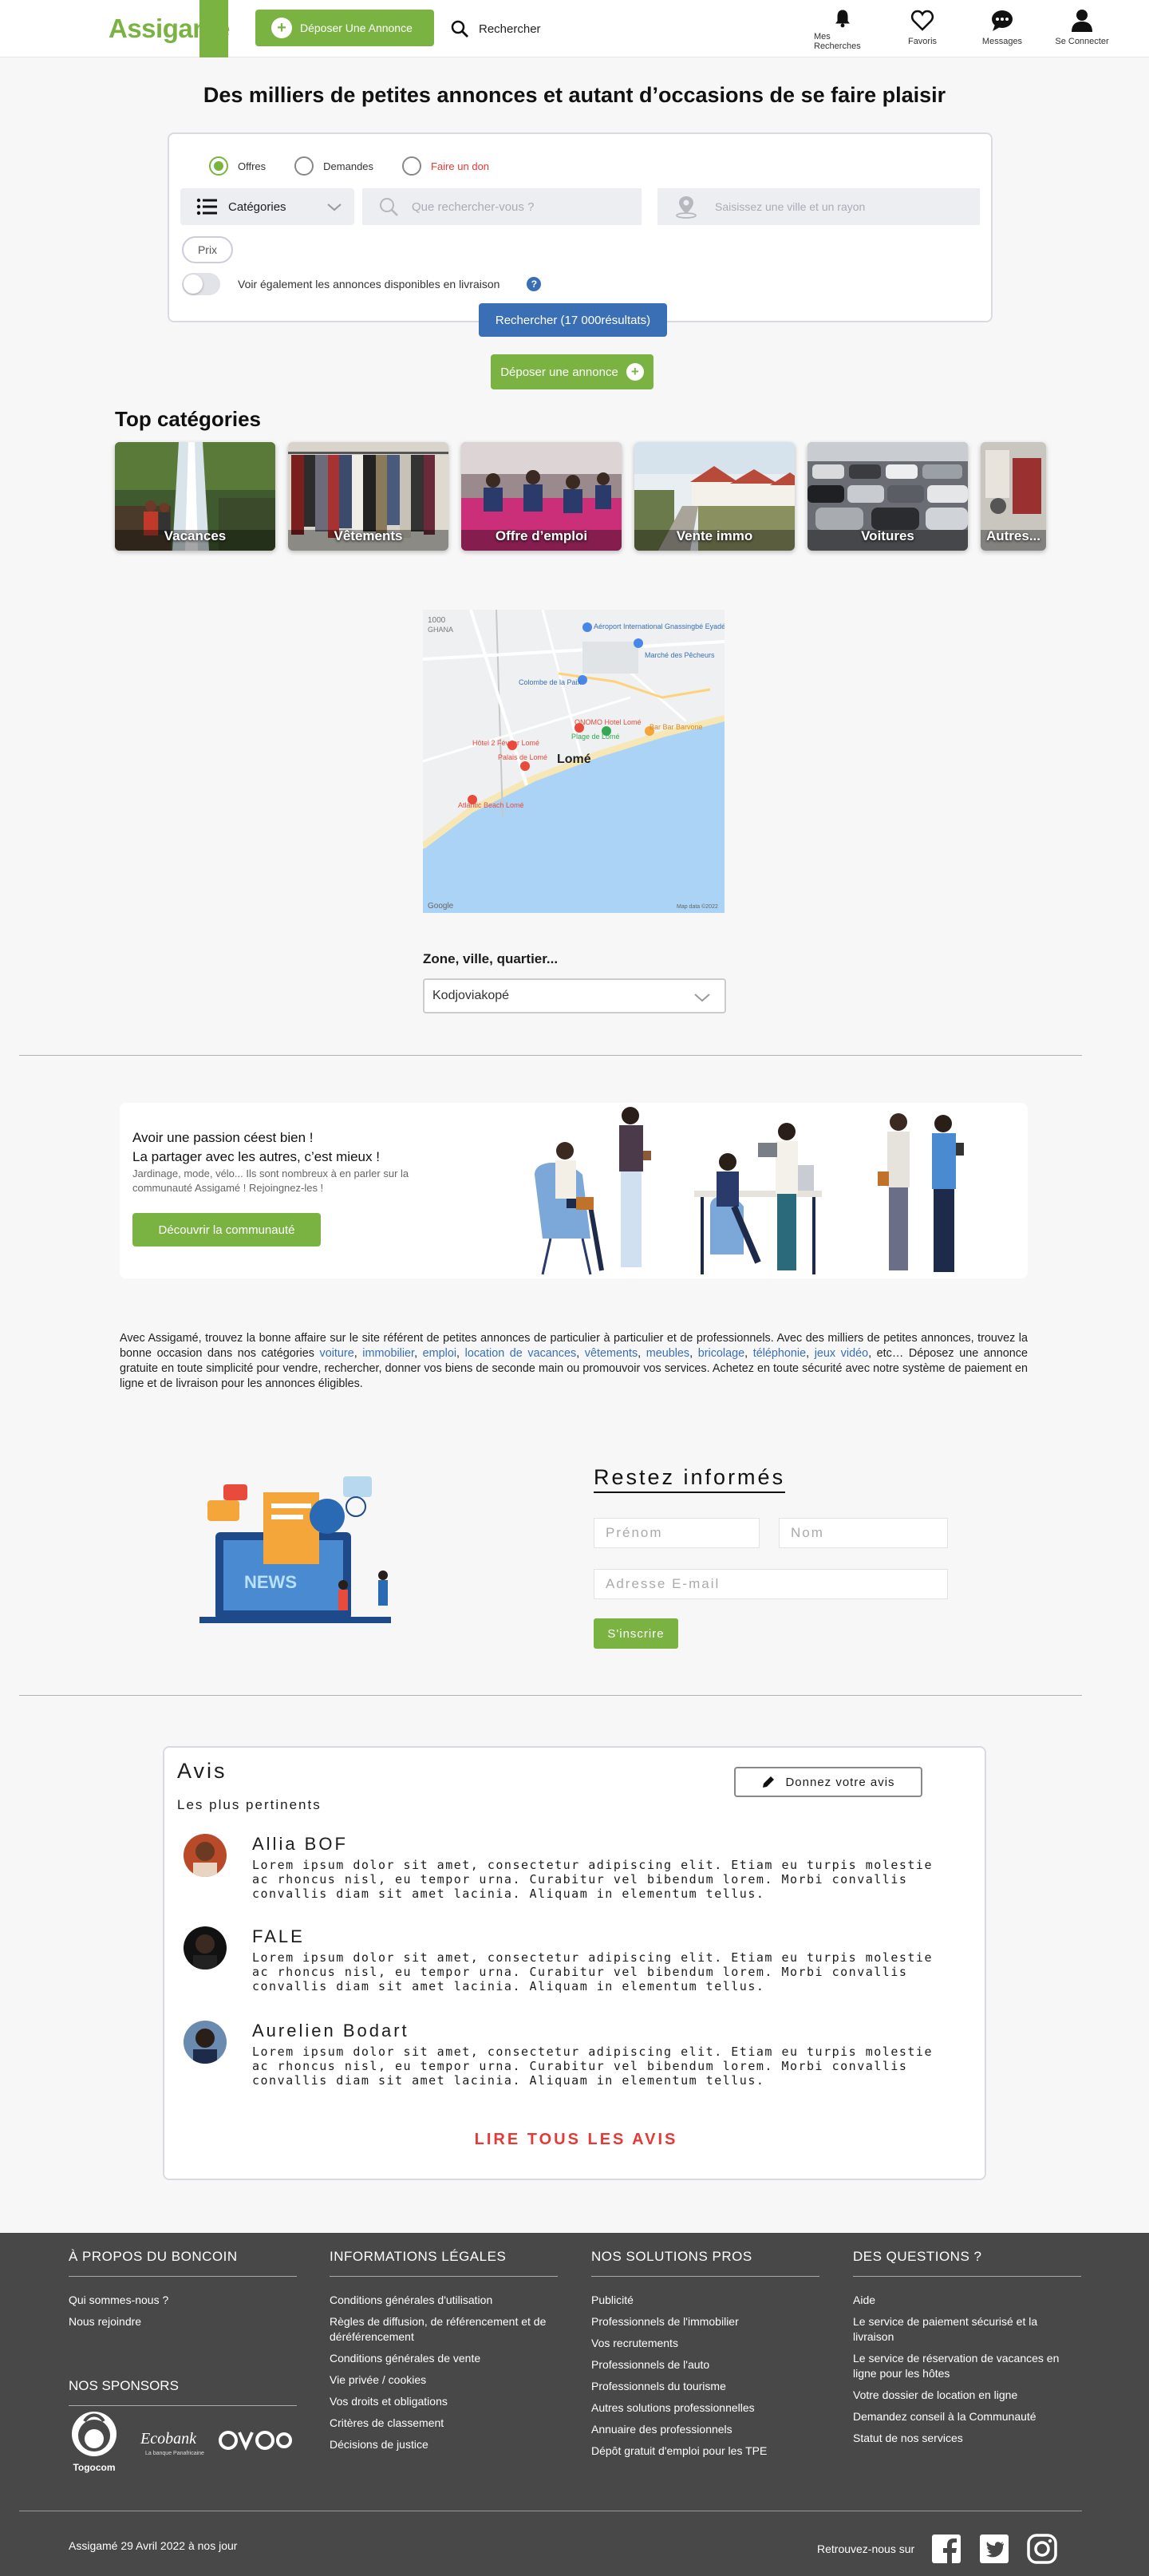 The height and width of the screenshot is (2576, 1149). What do you see at coordinates (1082, 21) in the screenshot?
I see `user-icon` at bounding box center [1082, 21].